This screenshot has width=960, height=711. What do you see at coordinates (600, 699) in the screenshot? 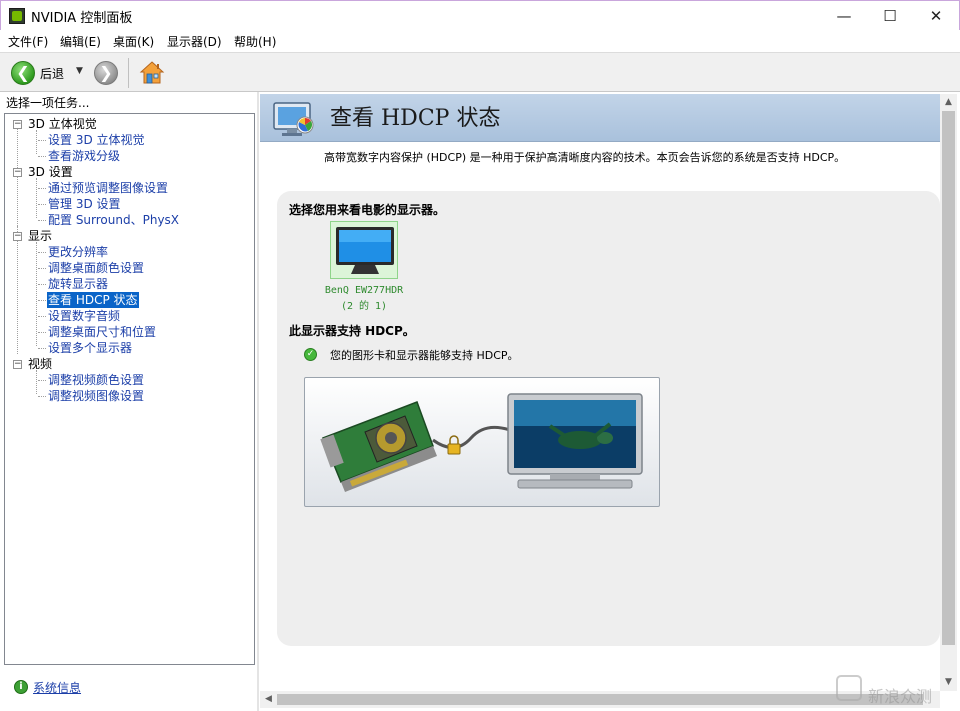
I see `horizontal-scroll-thumb` at bounding box center [600, 699].